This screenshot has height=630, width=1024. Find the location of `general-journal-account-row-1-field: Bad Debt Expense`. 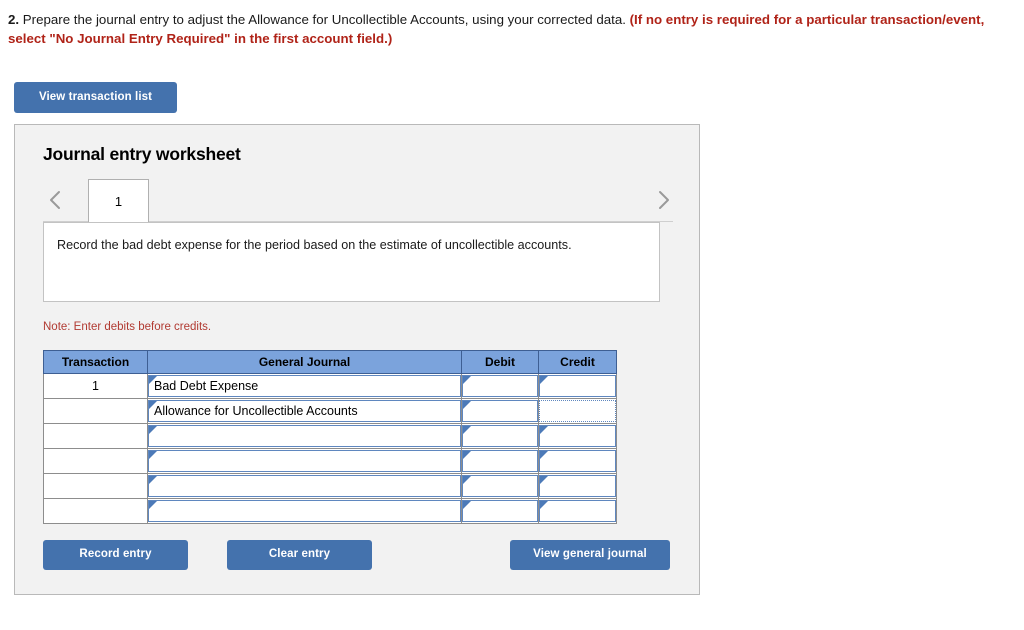

general-journal-account-row-1-field: Bad Debt Expense is located at coordinates (304, 386).